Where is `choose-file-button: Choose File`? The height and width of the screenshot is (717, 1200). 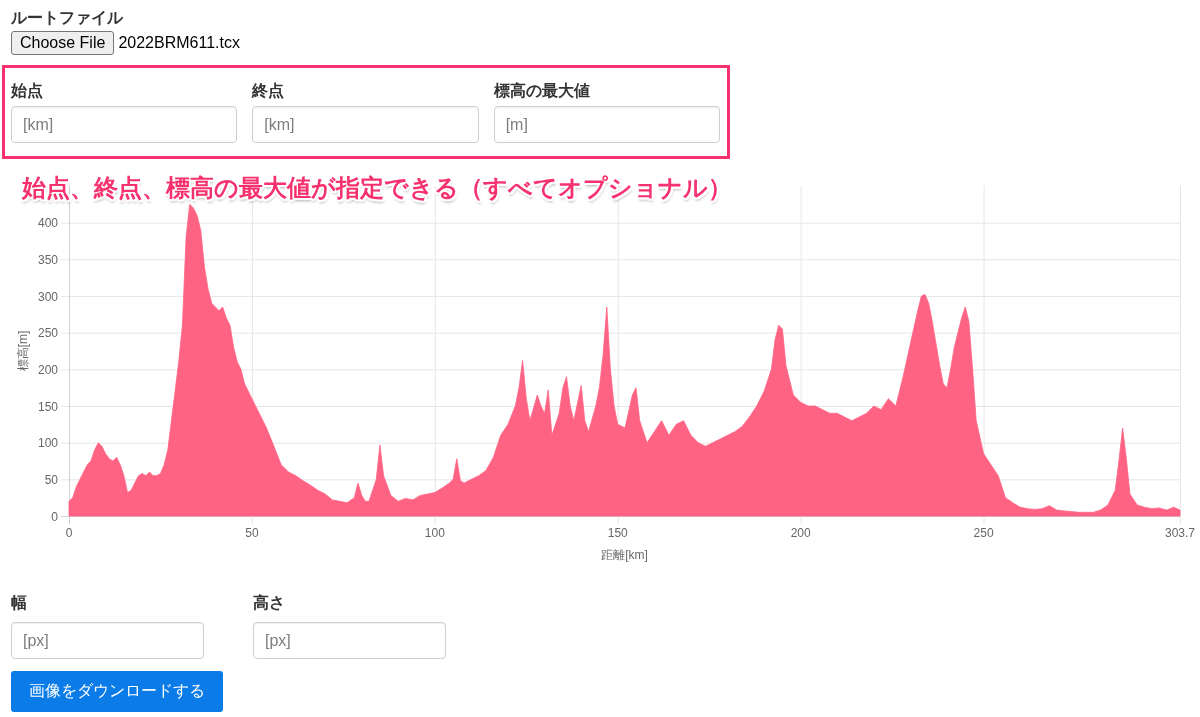
choose-file-button: Choose File is located at coordinates (63, 43).